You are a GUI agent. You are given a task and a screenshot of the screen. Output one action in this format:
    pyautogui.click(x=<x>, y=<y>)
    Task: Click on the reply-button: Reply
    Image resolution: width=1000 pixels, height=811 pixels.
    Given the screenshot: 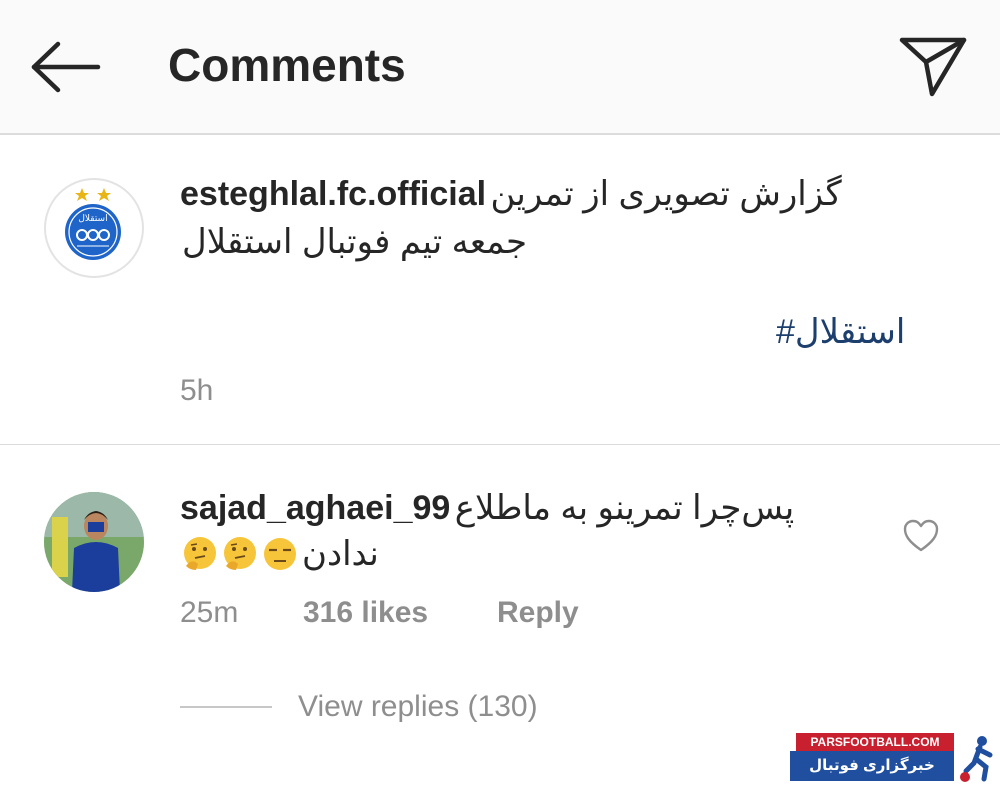 What is the action you would take?
    pyautogui.click(x=538, y=613)
    